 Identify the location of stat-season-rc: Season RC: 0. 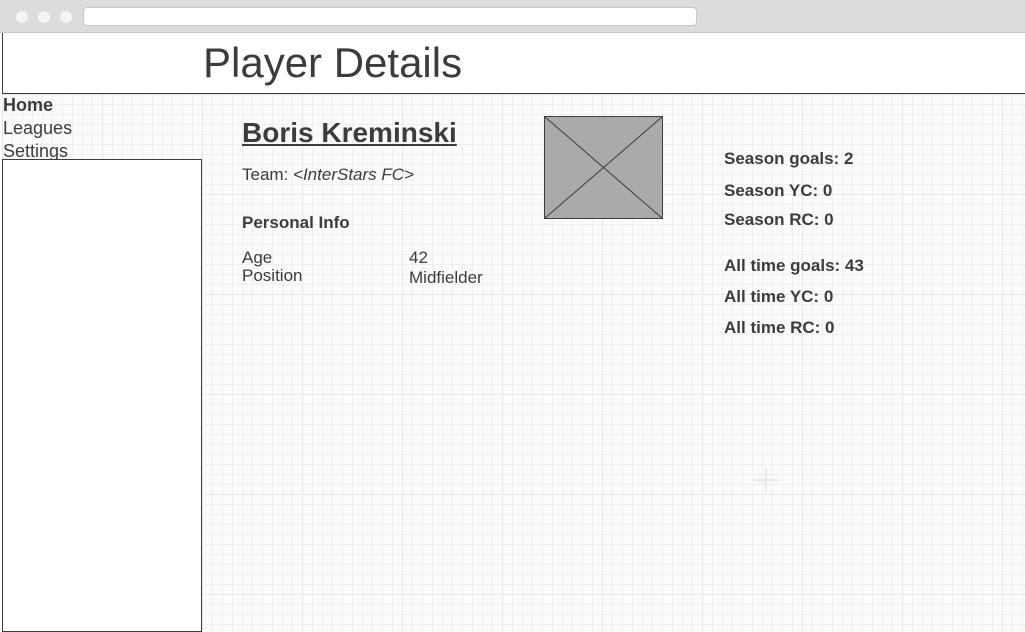
(779, 219).